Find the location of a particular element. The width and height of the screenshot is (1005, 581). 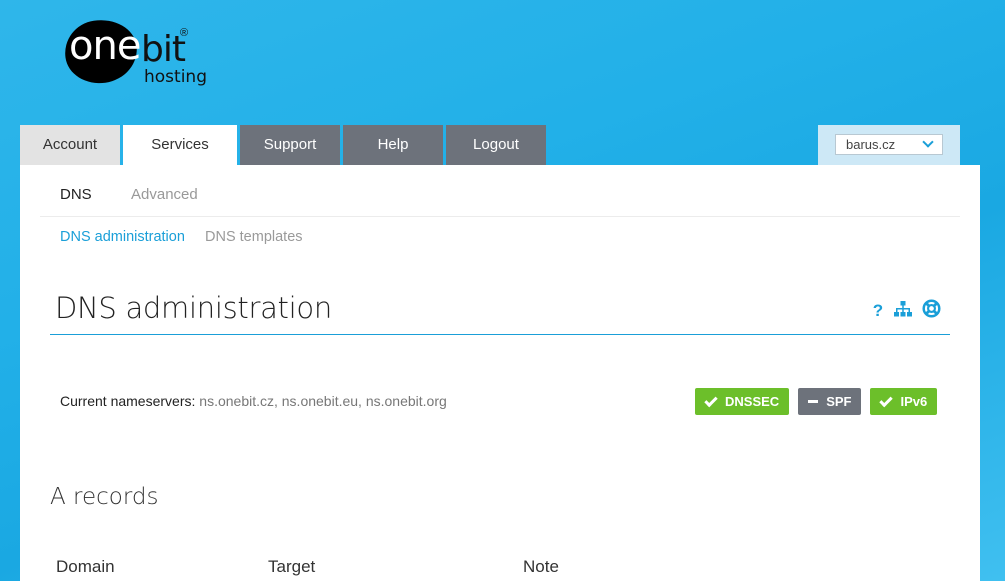

lifebuoy-icon is located at coordinates (931, 311).